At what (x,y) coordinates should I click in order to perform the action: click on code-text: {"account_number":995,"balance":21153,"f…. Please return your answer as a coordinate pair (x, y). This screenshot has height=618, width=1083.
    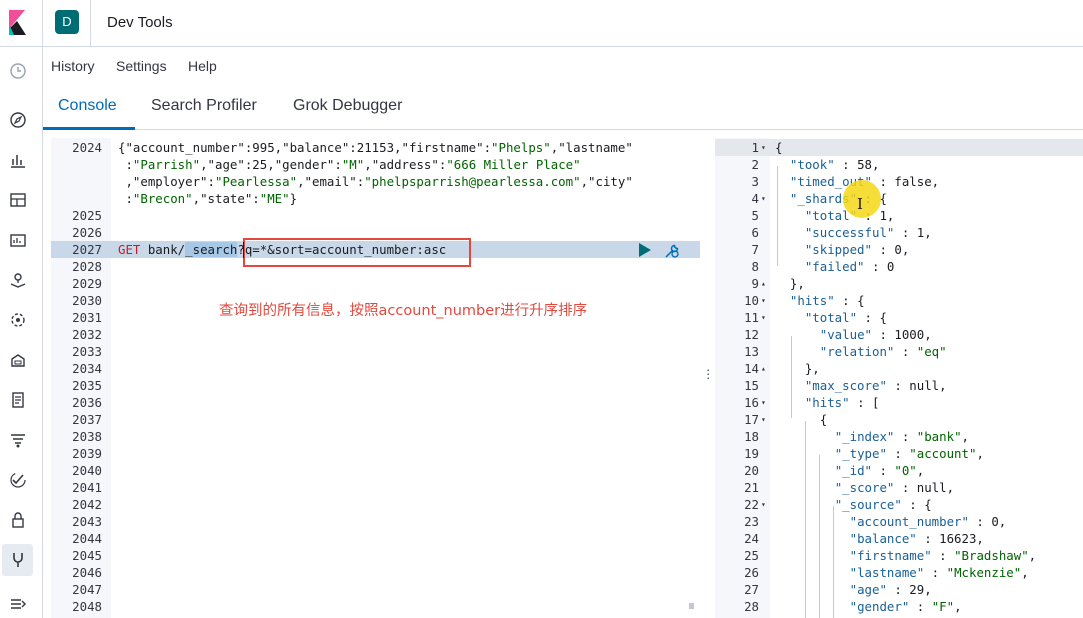
    Looking at the image, I should click on (375, 147).